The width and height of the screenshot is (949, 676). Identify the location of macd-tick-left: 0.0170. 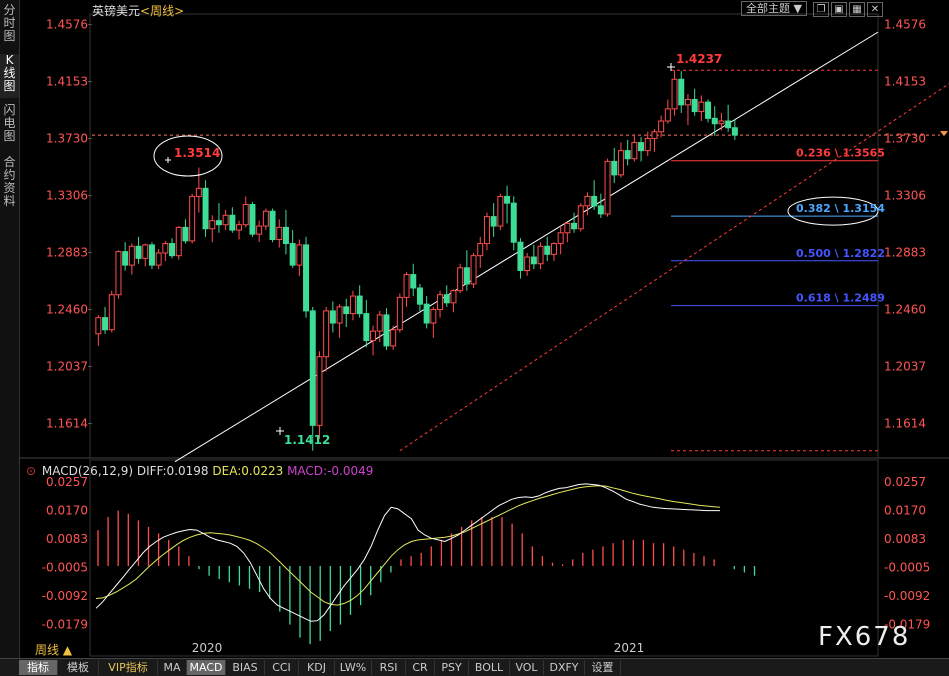
(67, 511).